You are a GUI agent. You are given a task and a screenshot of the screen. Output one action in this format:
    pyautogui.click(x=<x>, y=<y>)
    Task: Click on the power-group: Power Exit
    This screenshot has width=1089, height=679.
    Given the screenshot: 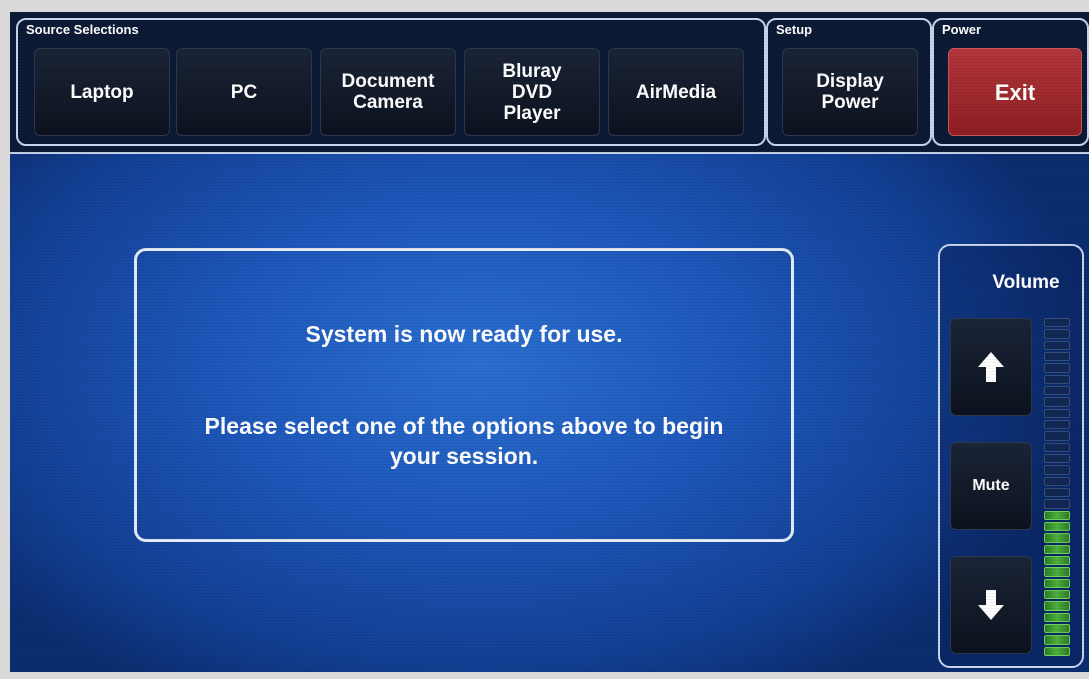 What is the action you would take?
    pyautogui.click(x=1010, y=82)
    